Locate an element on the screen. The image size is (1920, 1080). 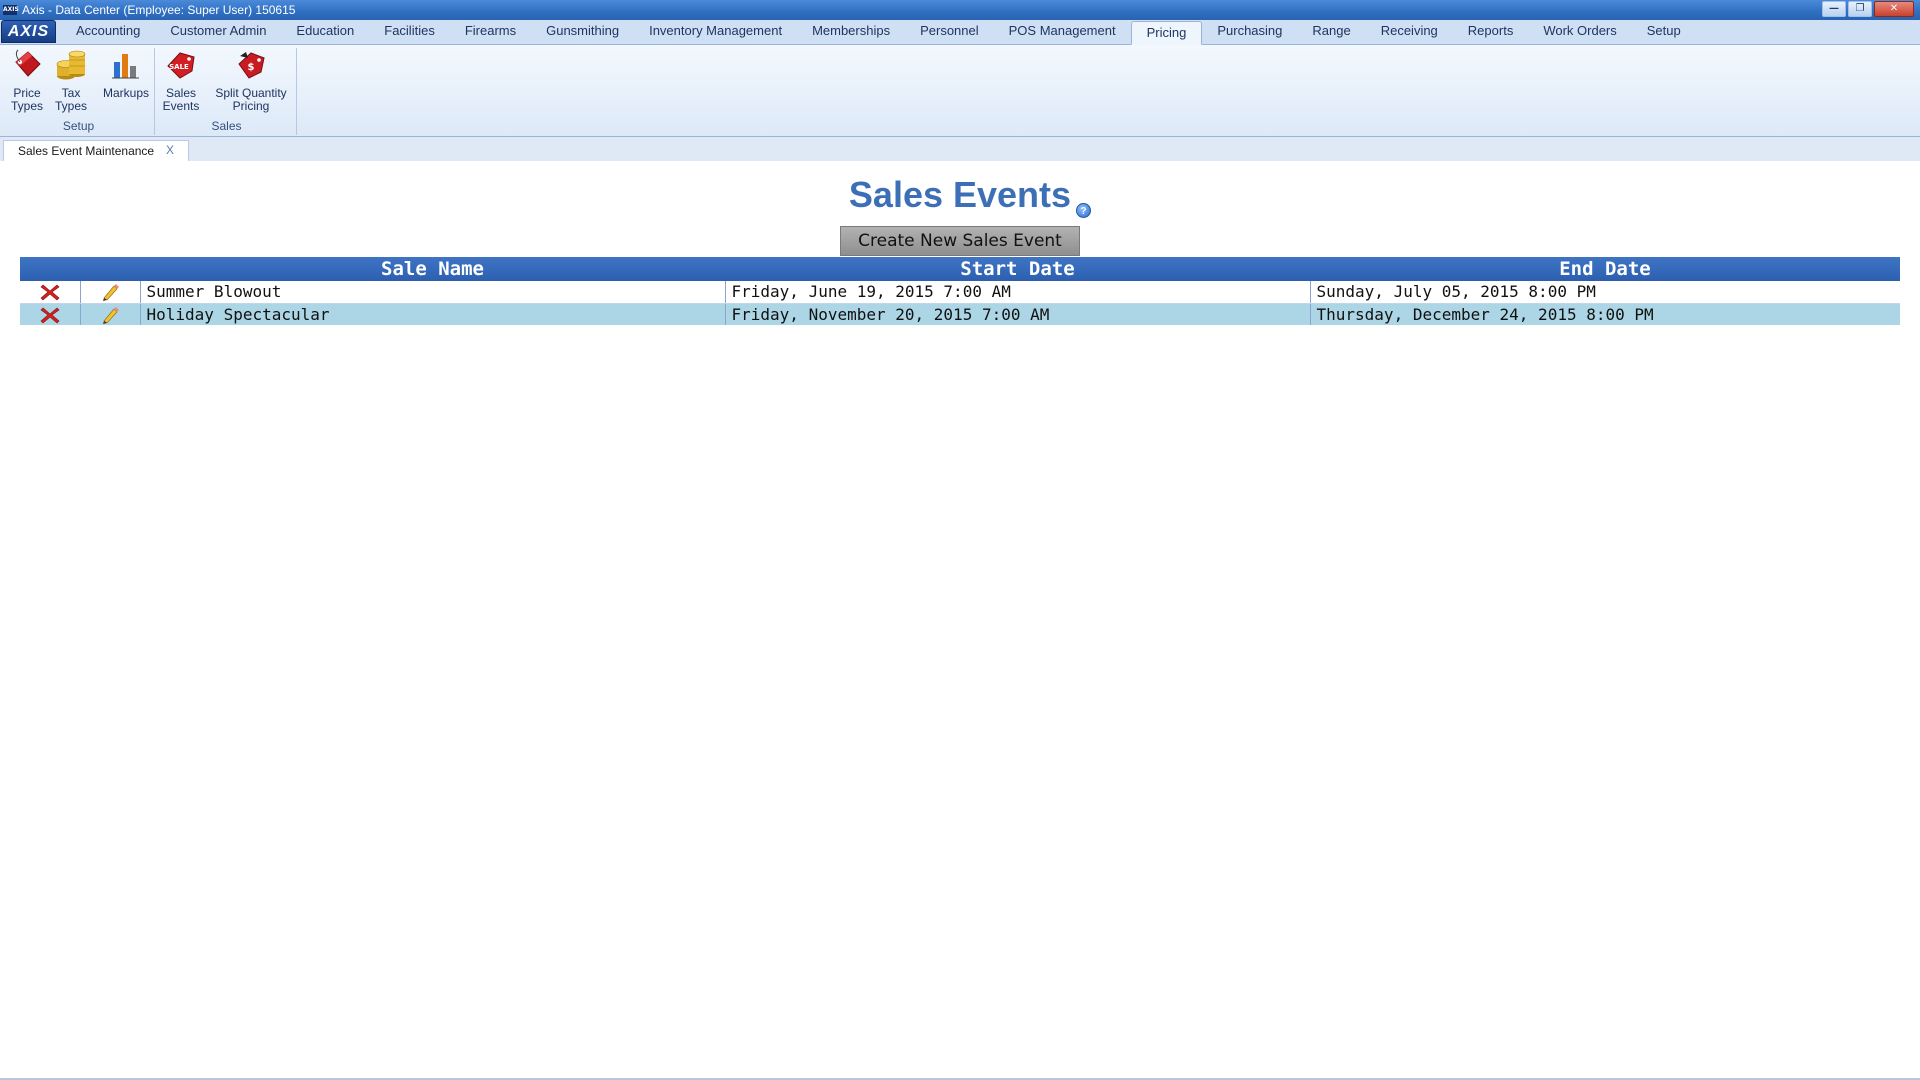
app-menu-button: AXIS is located at coordinates (28, 31).